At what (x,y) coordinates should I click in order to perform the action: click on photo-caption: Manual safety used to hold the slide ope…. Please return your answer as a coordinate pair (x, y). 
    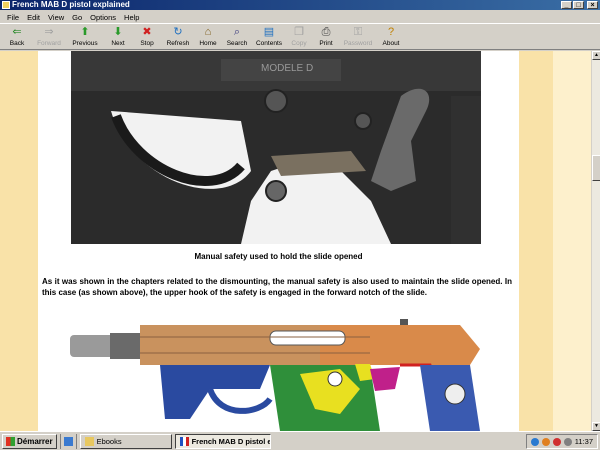
    Looking at the image, I should click on (278, 256).